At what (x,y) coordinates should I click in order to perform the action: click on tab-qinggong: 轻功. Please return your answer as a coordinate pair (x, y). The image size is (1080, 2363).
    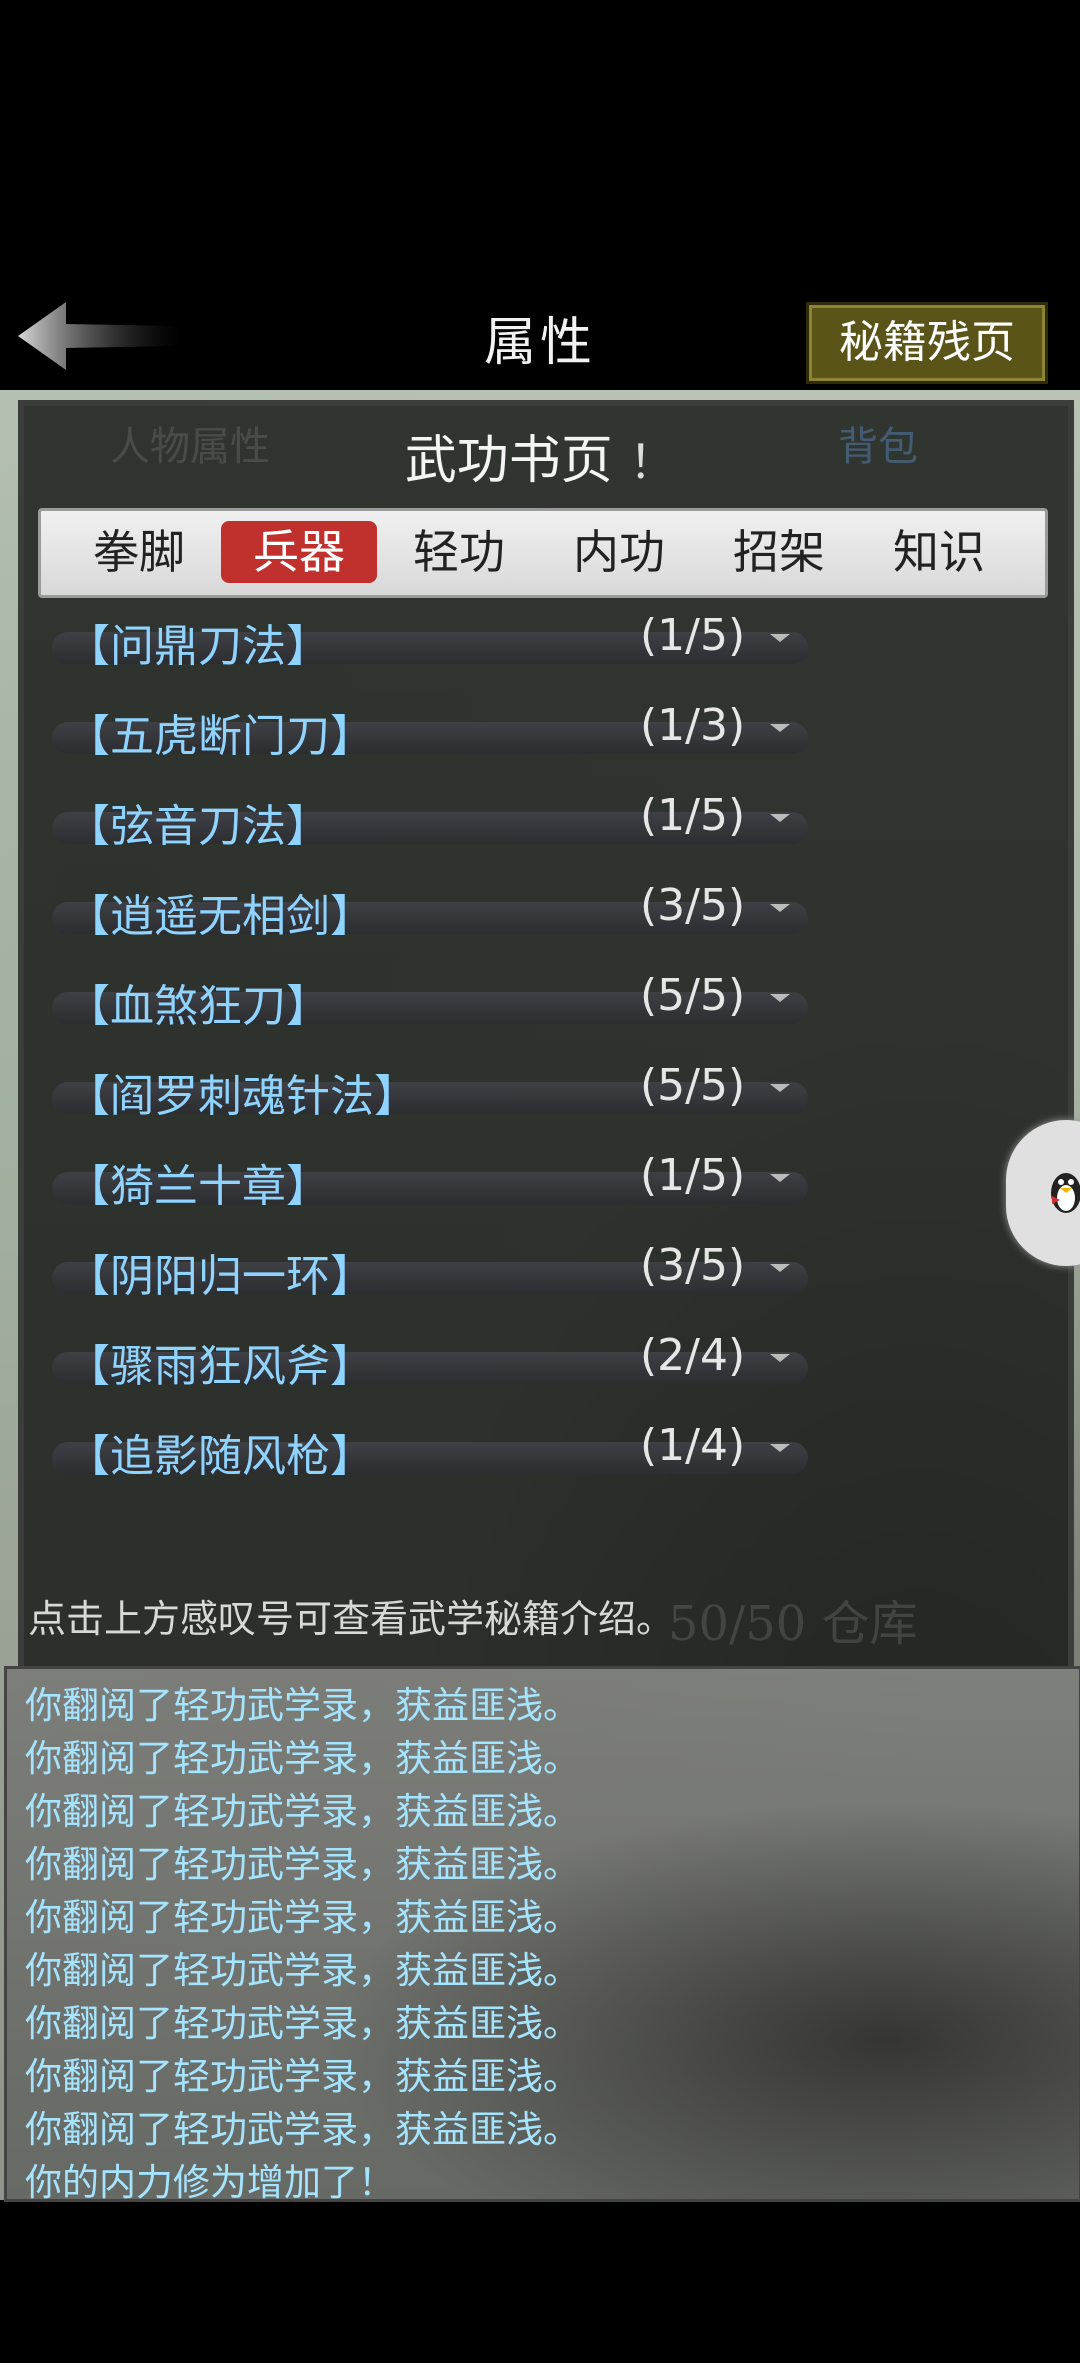
    Looking at the image, I should click on (459, 552).